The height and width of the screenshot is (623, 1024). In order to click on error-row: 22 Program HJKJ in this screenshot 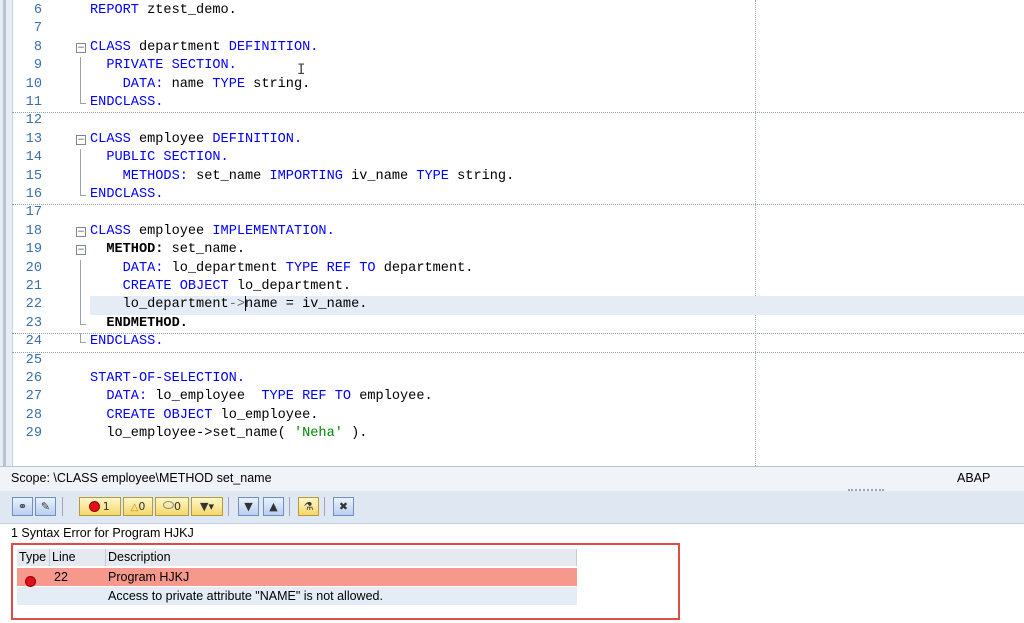, I will do `click(297, 577)`.